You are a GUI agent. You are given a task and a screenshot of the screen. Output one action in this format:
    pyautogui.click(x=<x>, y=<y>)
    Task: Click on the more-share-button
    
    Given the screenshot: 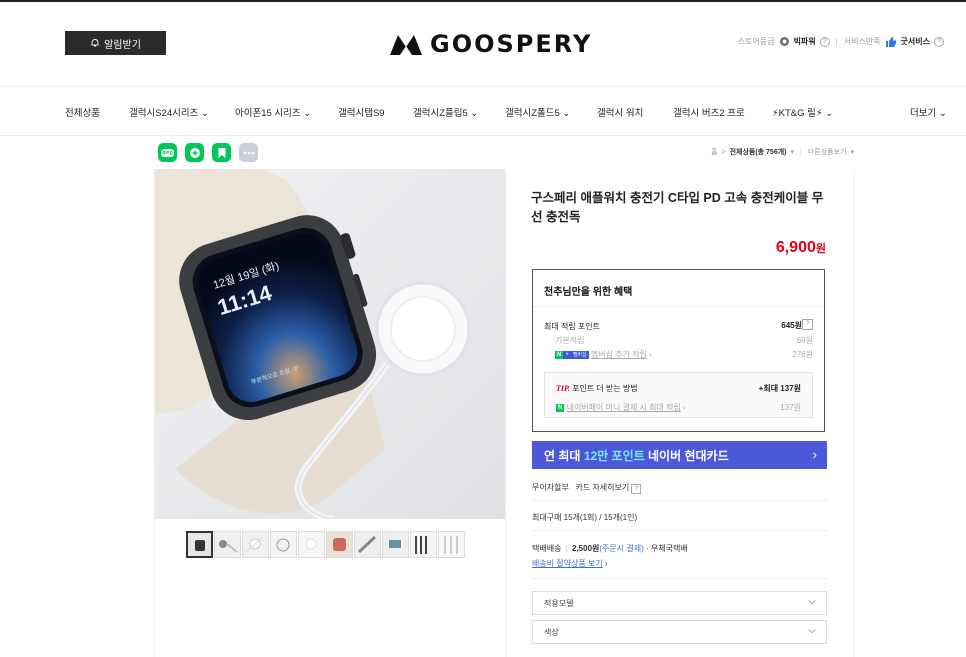 What is the action you would take?
    pyautogui.click(x=248, y=152)
    